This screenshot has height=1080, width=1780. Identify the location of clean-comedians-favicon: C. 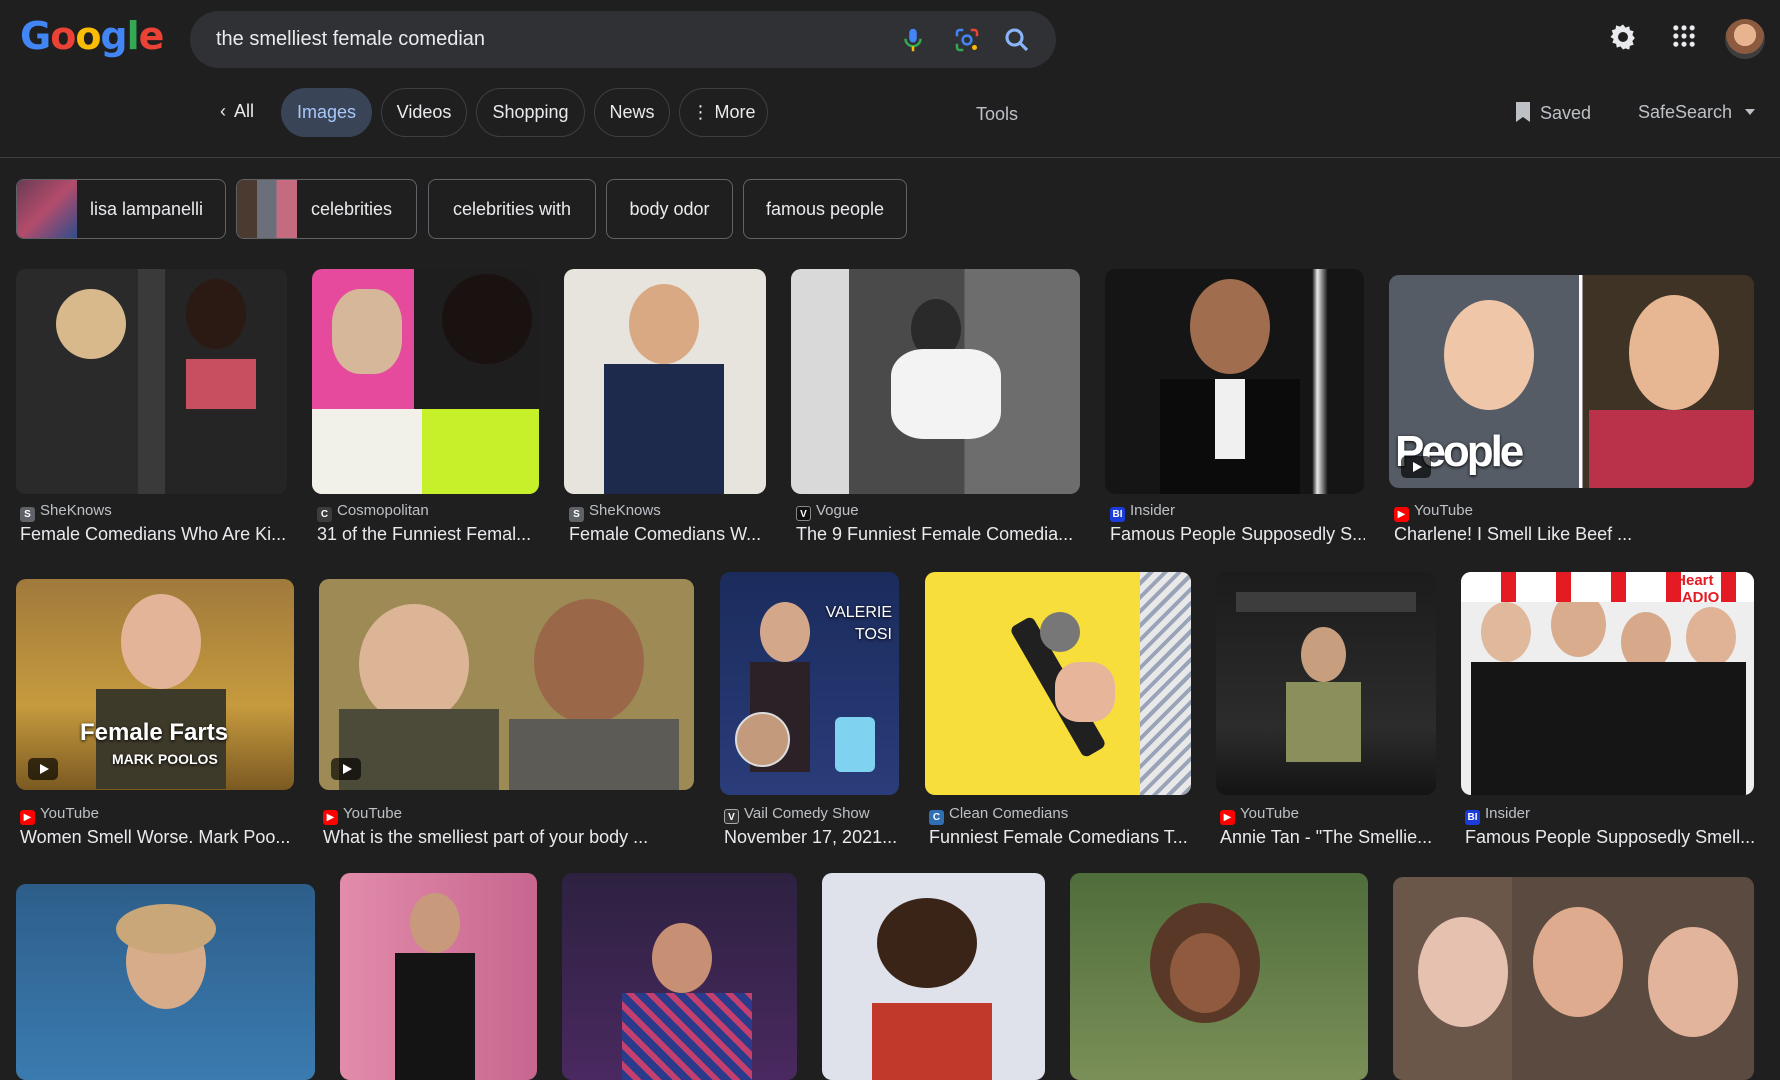
(936, 817).